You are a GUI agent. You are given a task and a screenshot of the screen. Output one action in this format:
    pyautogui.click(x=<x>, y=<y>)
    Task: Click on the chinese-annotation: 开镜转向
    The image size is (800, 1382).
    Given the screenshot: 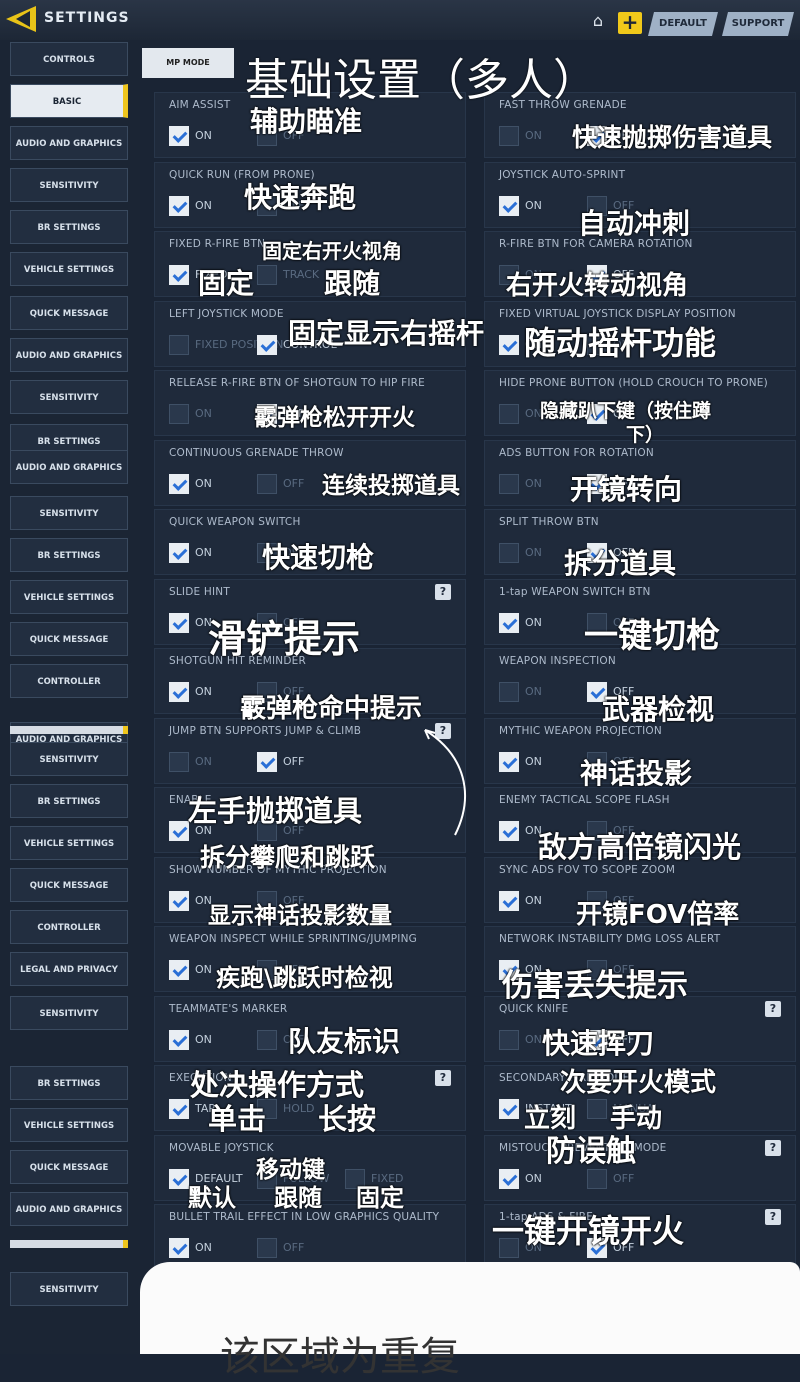 What is the action you would take?
    pyautogui.click(x=626, y=489)
    